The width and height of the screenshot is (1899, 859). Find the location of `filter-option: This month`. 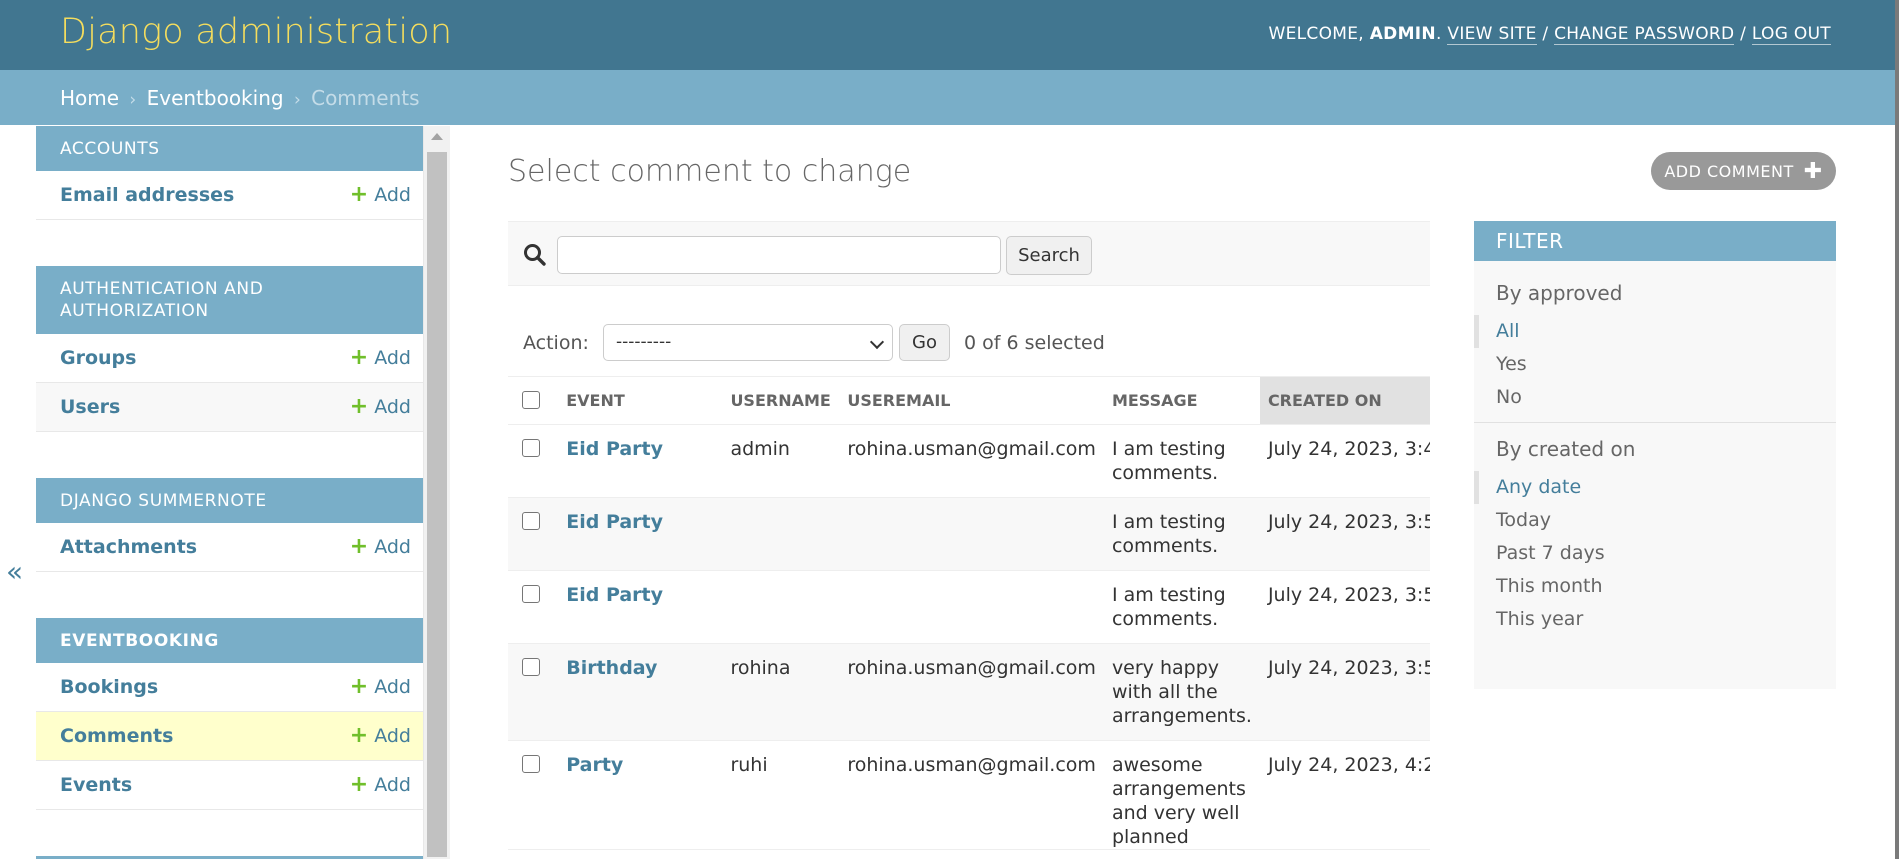

filter-option: This month is located at coordinates (1655, 586).